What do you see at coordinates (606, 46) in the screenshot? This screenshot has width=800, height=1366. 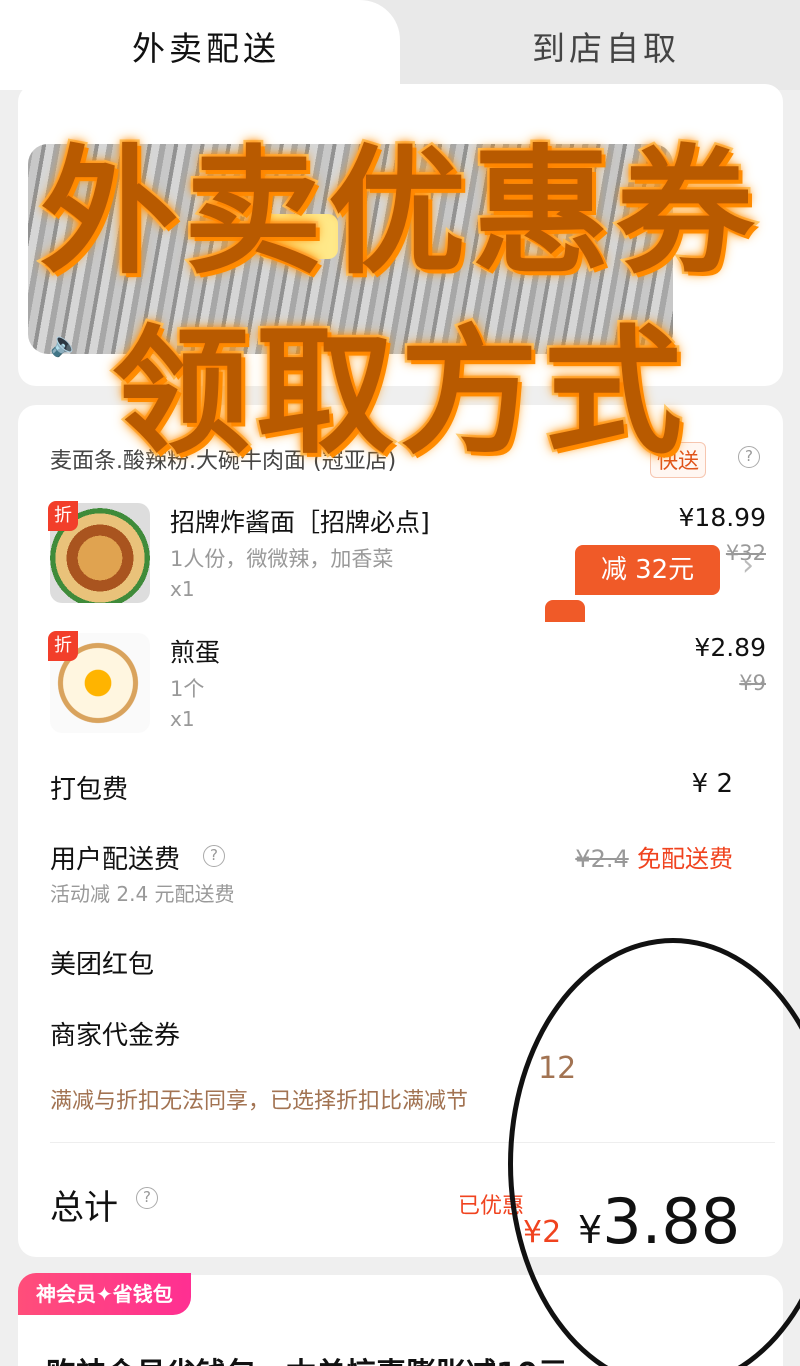 I see `tab-pickup-label: 到店自取` at bounding box center [606, 46].